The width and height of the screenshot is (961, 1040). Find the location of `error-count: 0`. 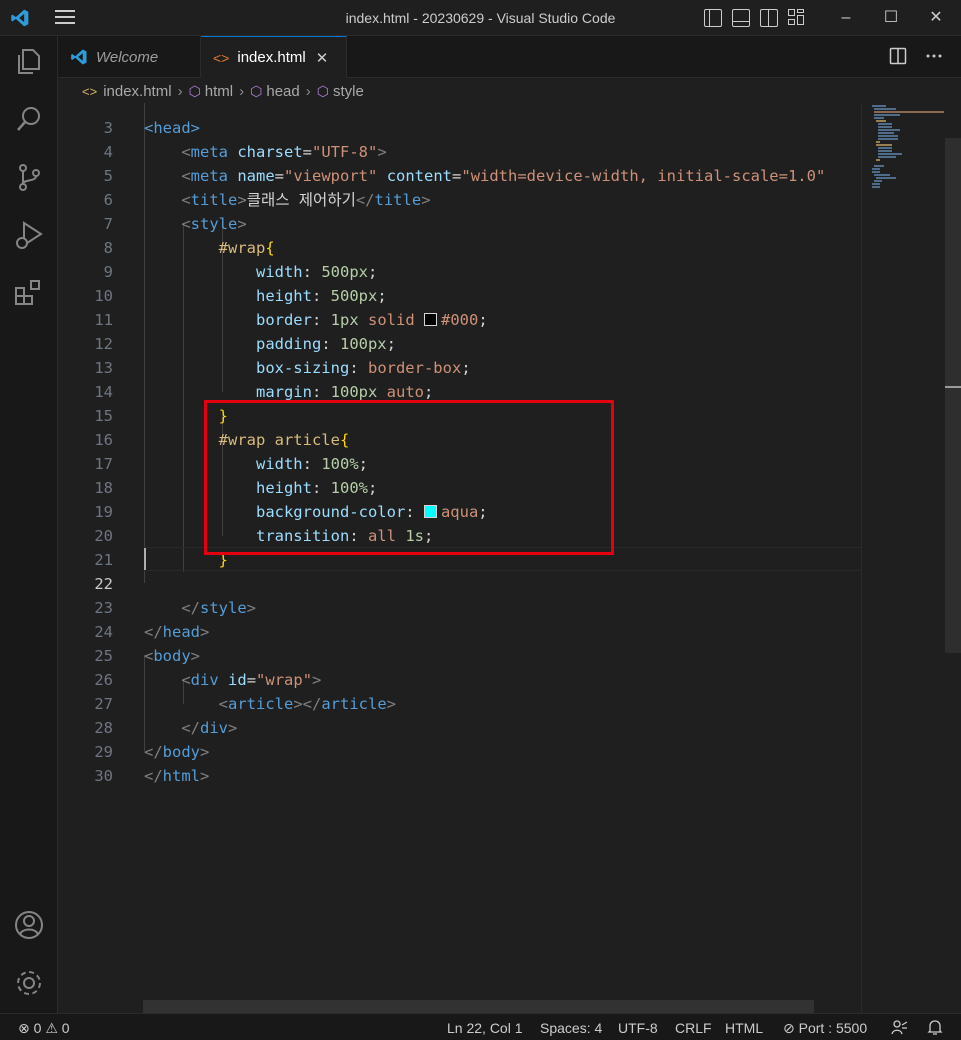

error-count: 0 is located at coordinates (37, 1028).